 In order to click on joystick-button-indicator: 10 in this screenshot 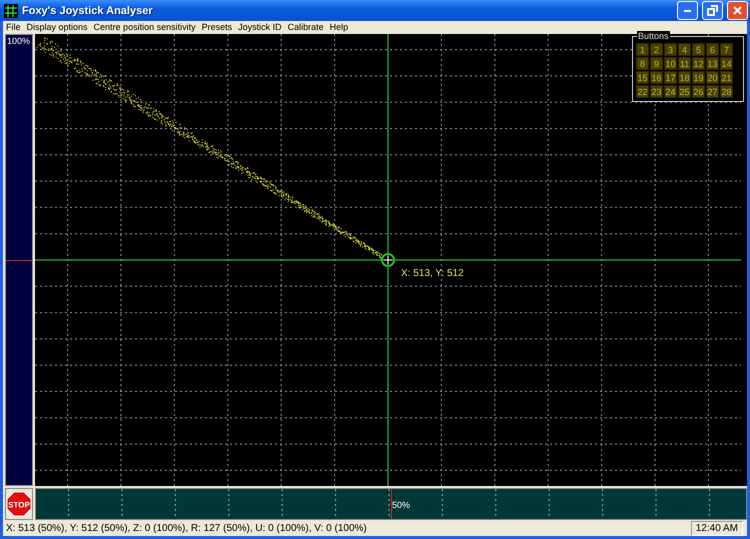, I will do `click(670, 63)`.